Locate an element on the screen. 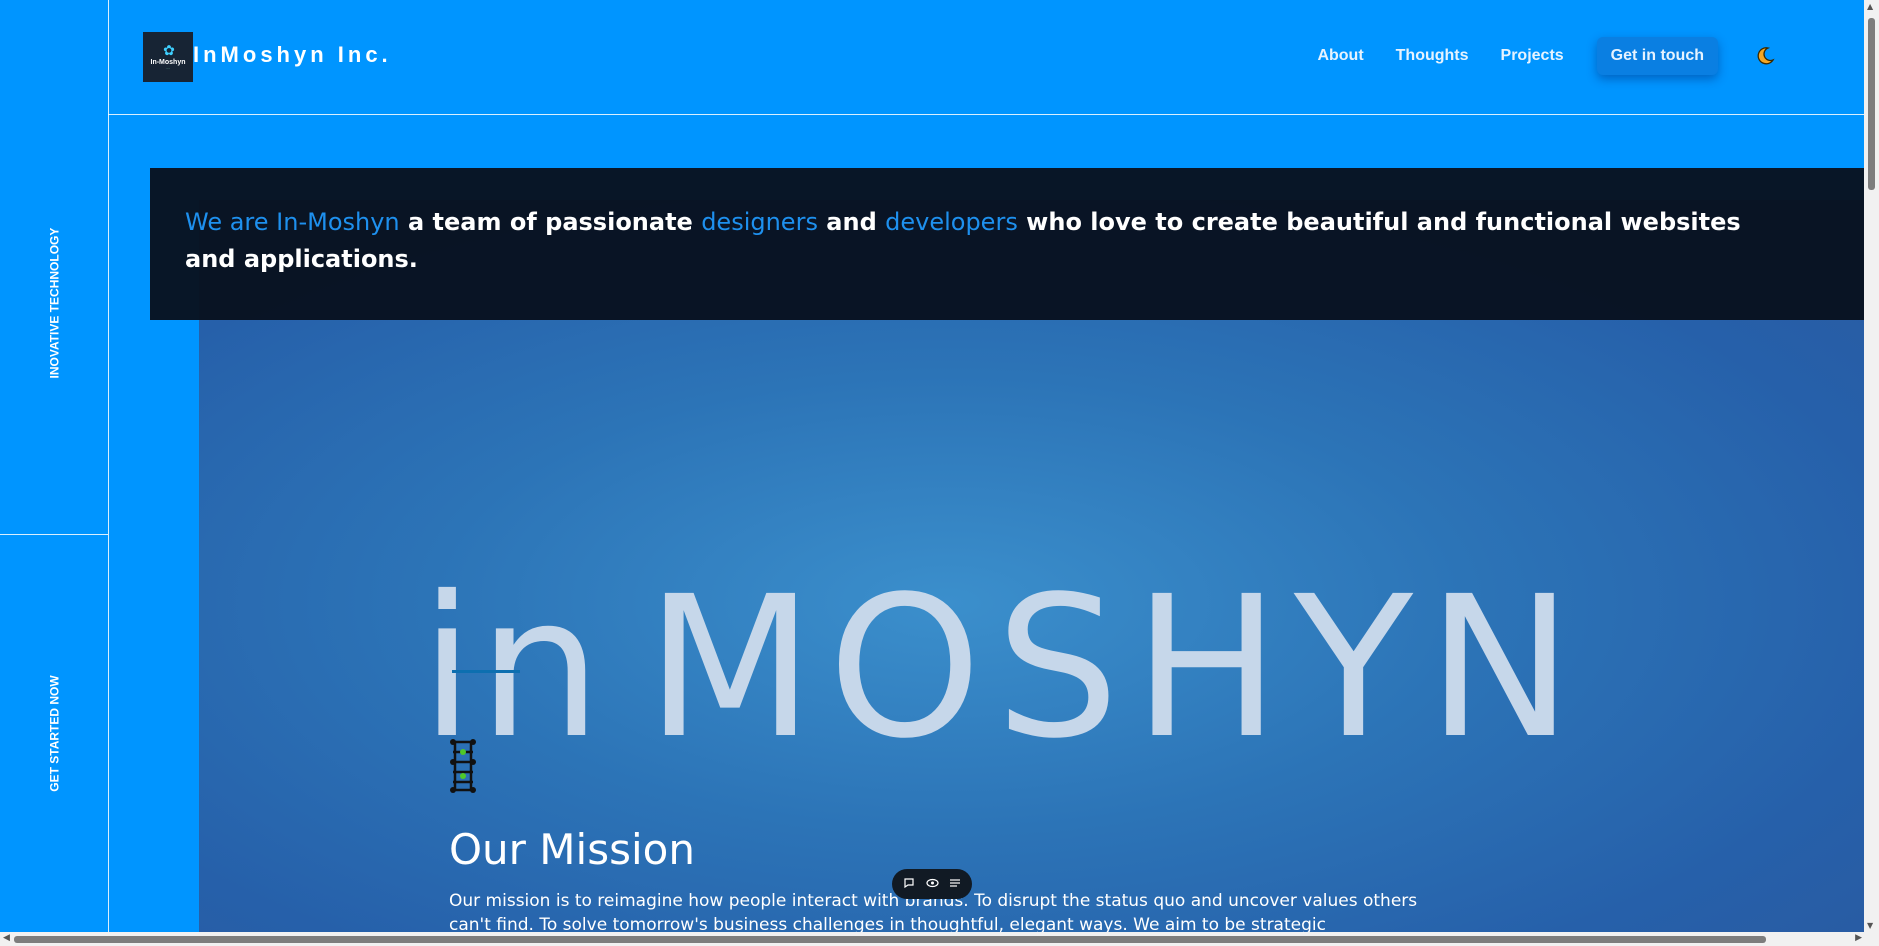  scroll-right-icon: ▶ is located at coordinates (1858, 938).